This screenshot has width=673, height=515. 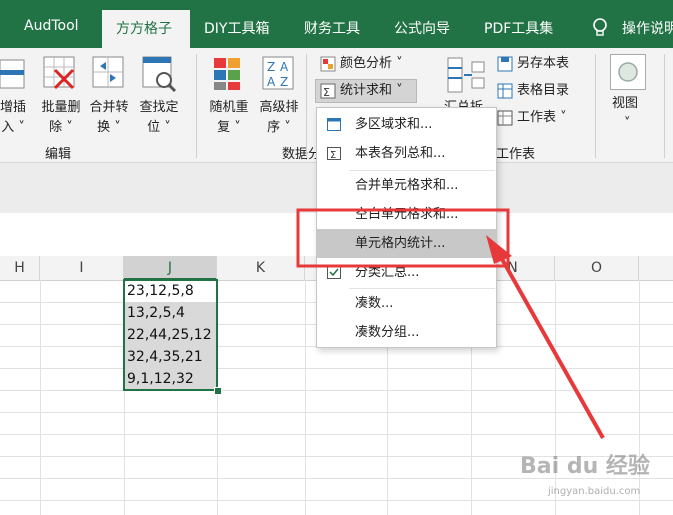 What do you see at coordinates (550, 345) in the screenshot?
I see `annotation-arrow-shaft` at bounding box center [550, 345].